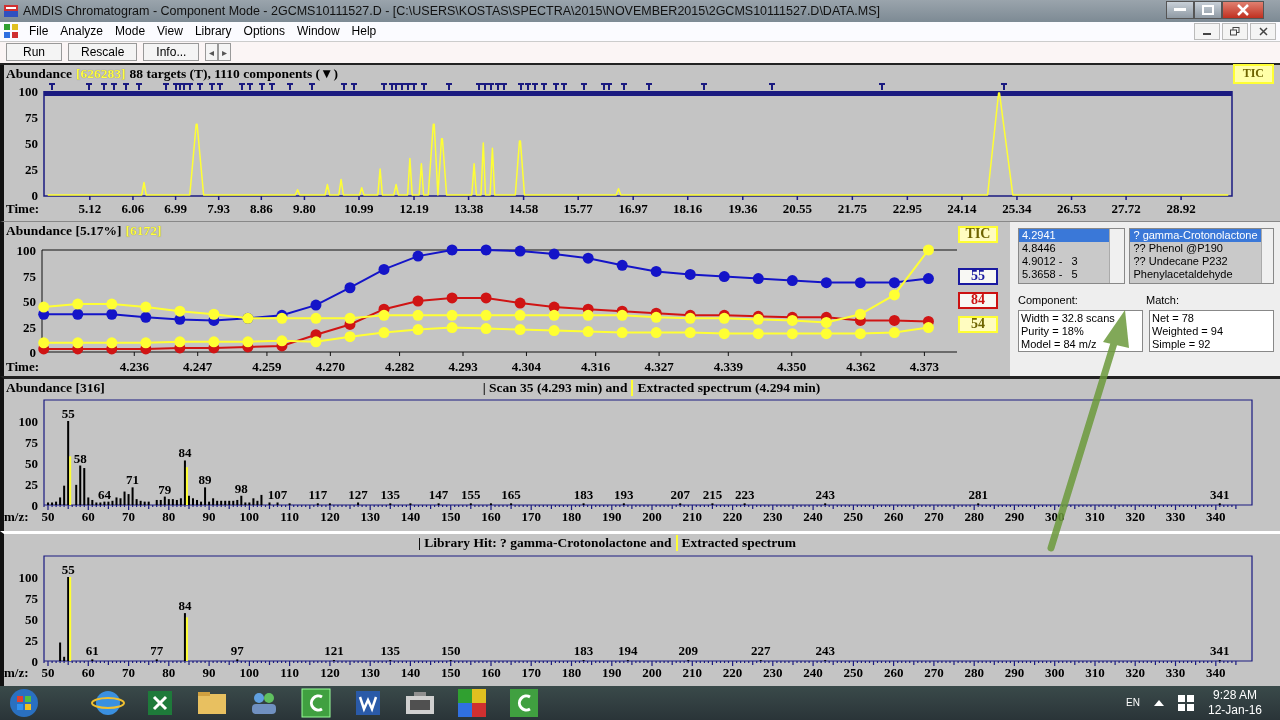  What do you see at coordinates (80, 458) in the screenshot?
I see `peak-label: 58` at bounding box center [80, 458].